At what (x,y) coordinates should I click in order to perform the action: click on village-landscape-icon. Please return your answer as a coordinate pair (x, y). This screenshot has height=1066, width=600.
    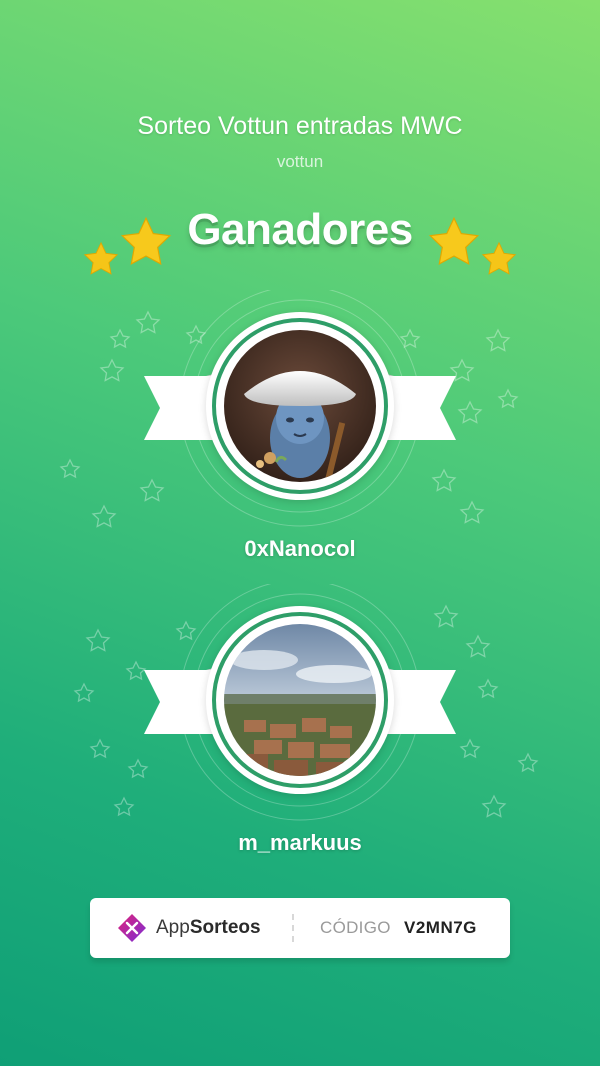
    Looking at the image, I should click on (300, 700).